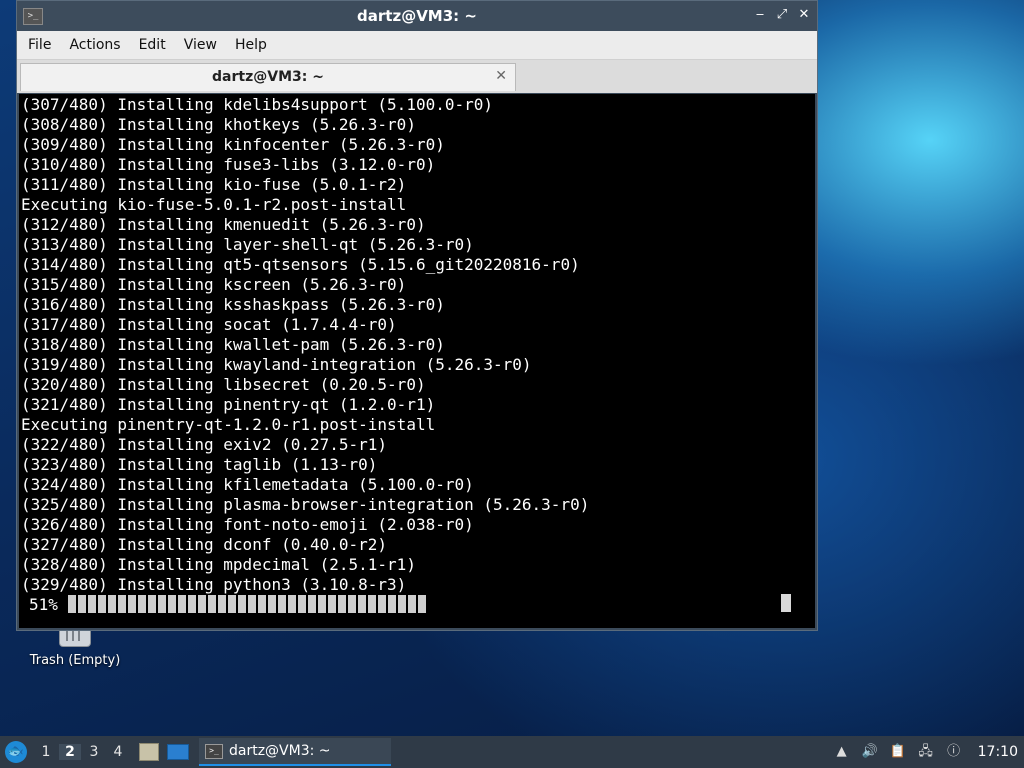 The height and width of the screenshot is (768, 1024). Describe the element at coordinates (152, 45) in the screenshot. I see `menu-edit: Edit` at that location.